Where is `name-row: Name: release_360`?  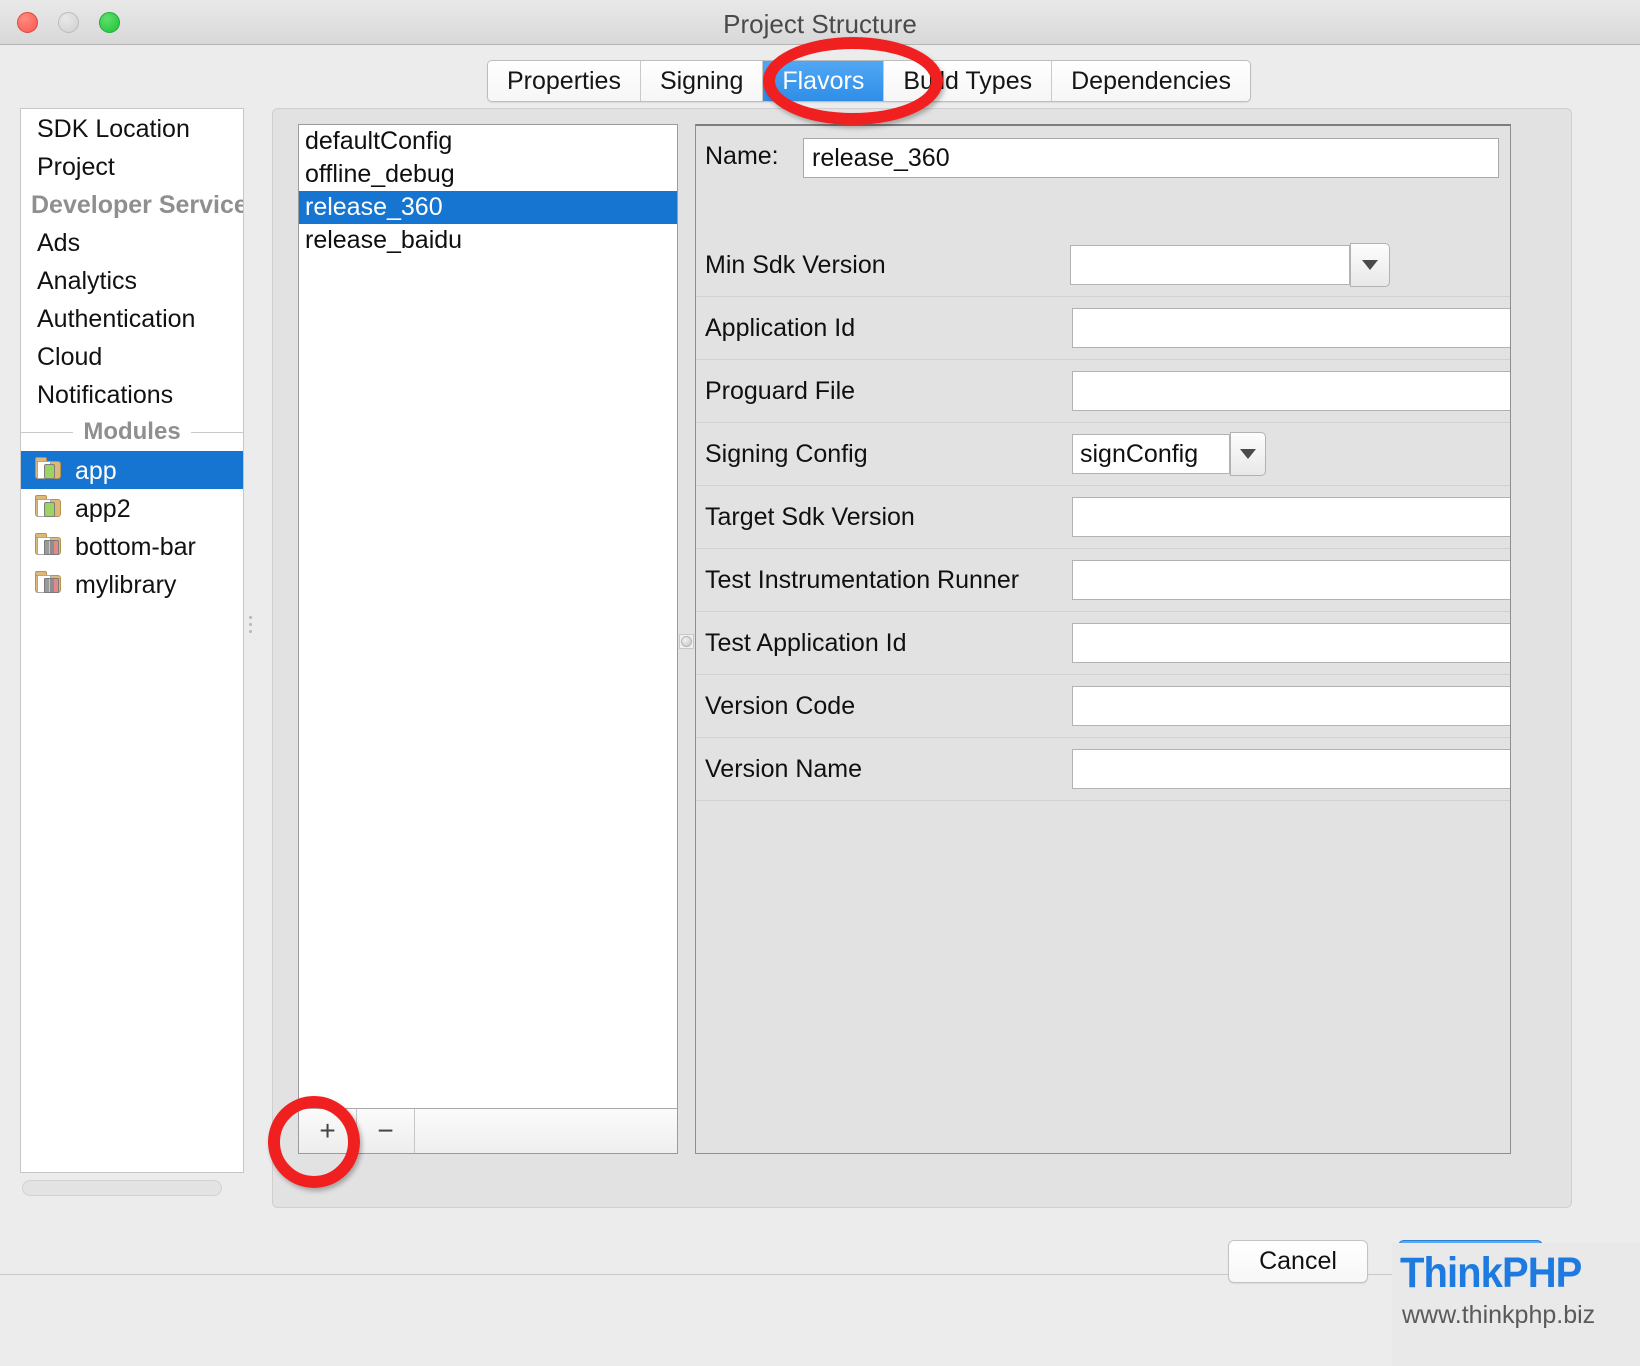
name-row: Name: release_360 is located at coordinates (1103, 156).